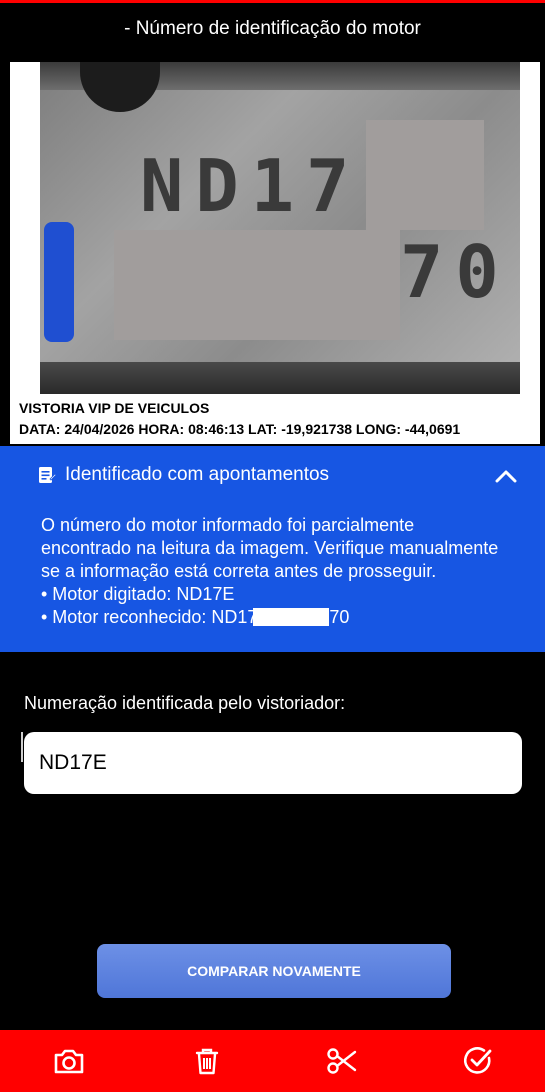 Image resolution: width=545 pixels, height=1092 pixels. I want to click on recognized-motor-item: • Motor reconhecido: ND17 70, so click(275, 617).